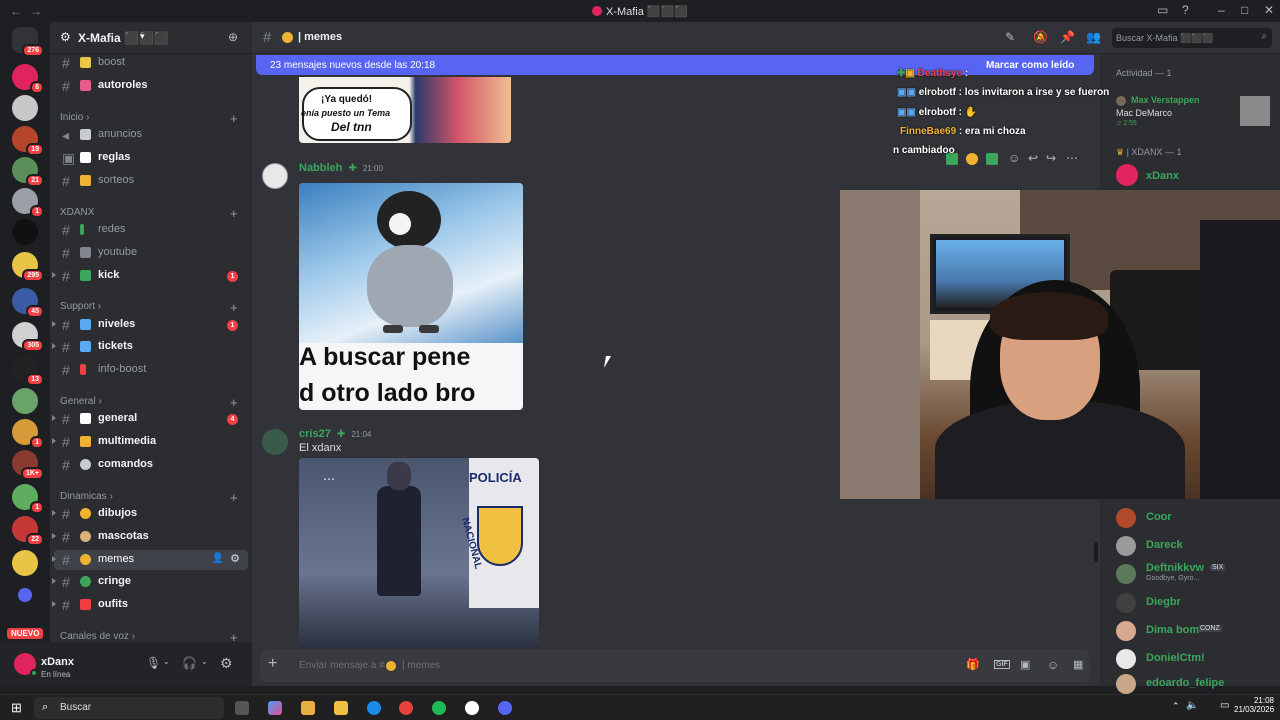  What do you see at coordinates (505, 708) in the screenshot?
I see `discord-icon` at bounding box center [505, 708].